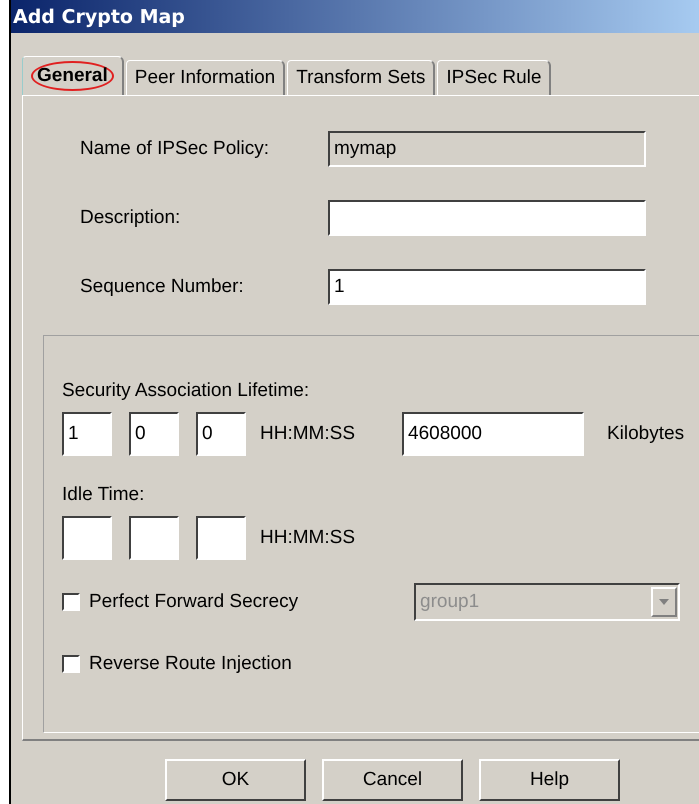 This screenshot has width=699, height=804. I want to click on field-label: Name of IPSec Policy:, so click(175, 149).